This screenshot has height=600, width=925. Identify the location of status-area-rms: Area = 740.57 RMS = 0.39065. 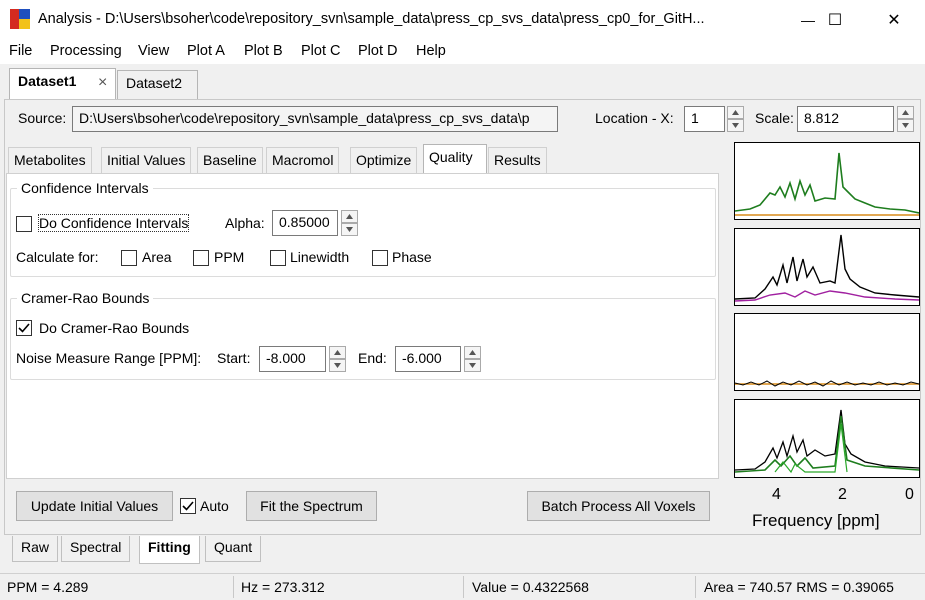
(799, 587).